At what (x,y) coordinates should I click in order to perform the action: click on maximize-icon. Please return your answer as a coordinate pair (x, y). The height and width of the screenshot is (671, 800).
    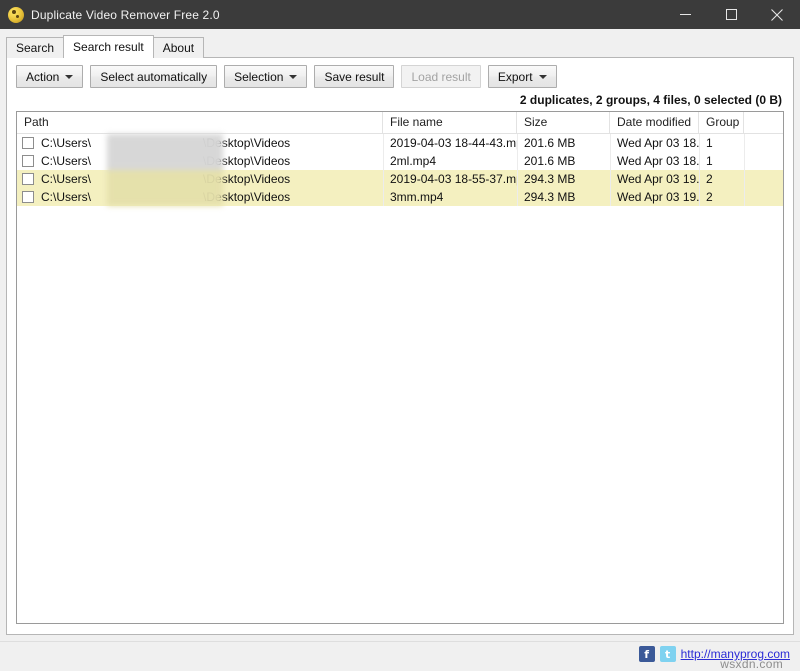
    Looking at the image, I should click on (731, 14).